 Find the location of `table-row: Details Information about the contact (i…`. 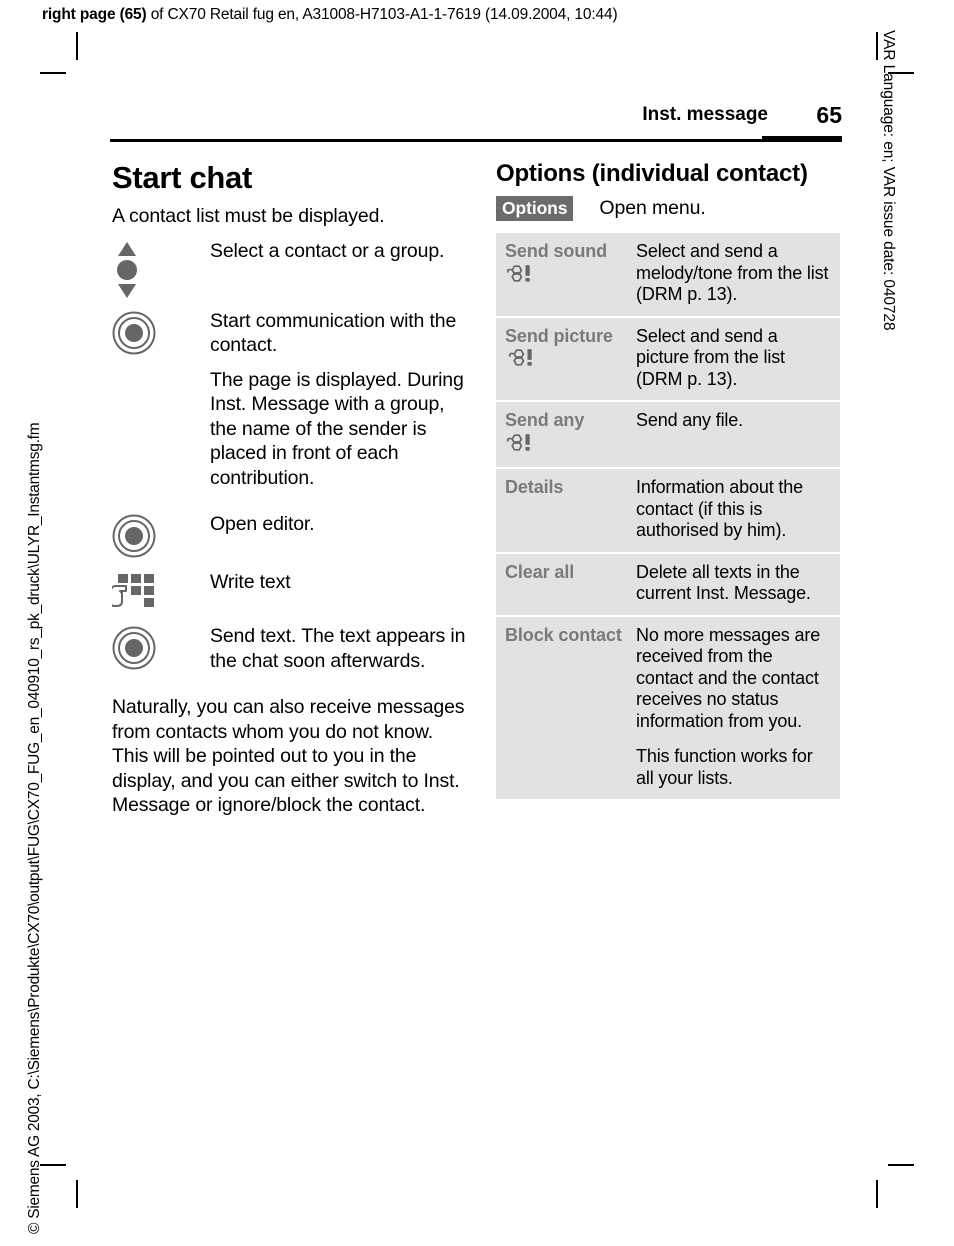

table-row: Details Information about the contact (i… is located at coordinates (668, 511).